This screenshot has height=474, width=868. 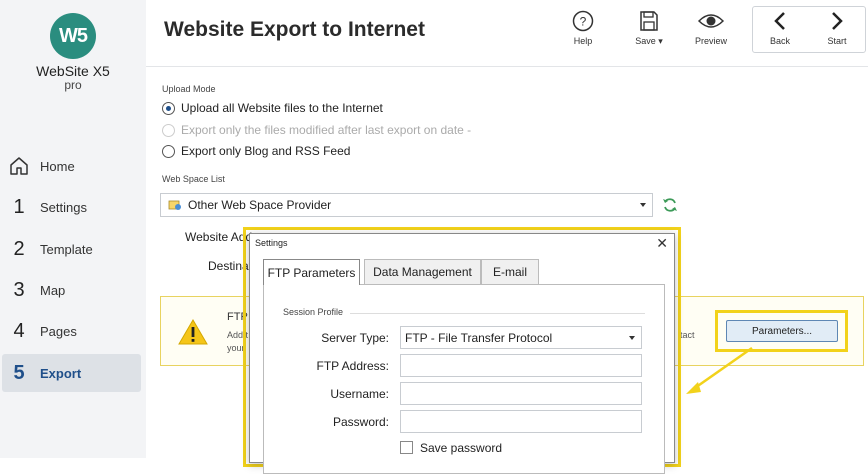 I want to click on radio-blog-rss: Export only Blog and RSS Feed, so click(x=256, y=151).